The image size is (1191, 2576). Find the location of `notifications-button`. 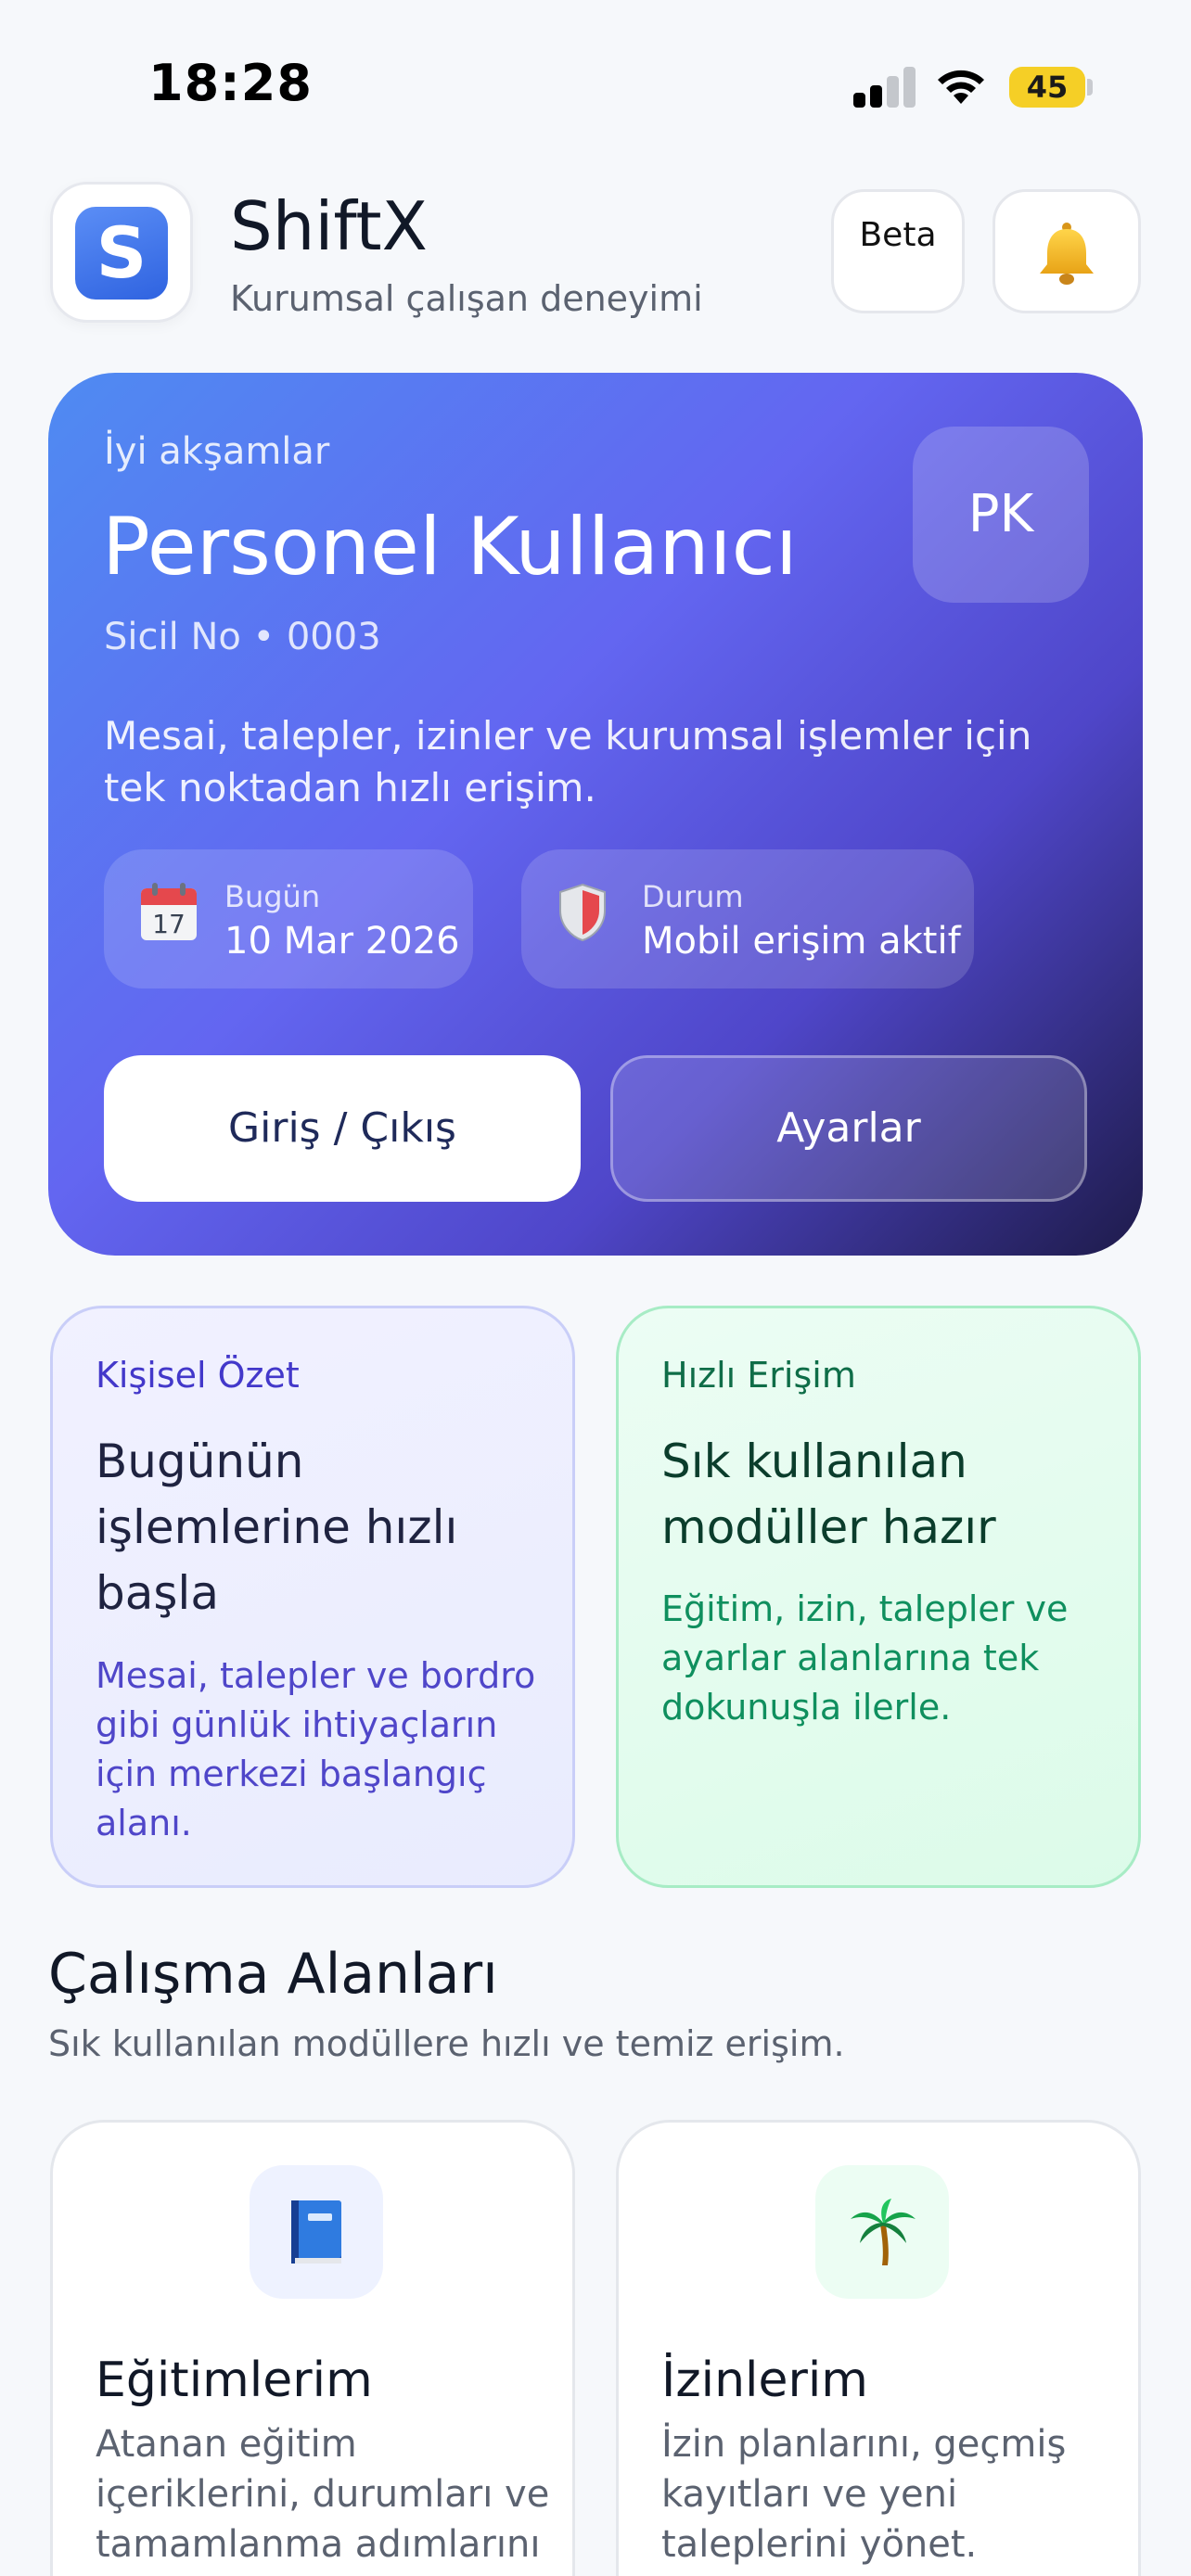

notifications-button is located at coordinates (1066, 251).